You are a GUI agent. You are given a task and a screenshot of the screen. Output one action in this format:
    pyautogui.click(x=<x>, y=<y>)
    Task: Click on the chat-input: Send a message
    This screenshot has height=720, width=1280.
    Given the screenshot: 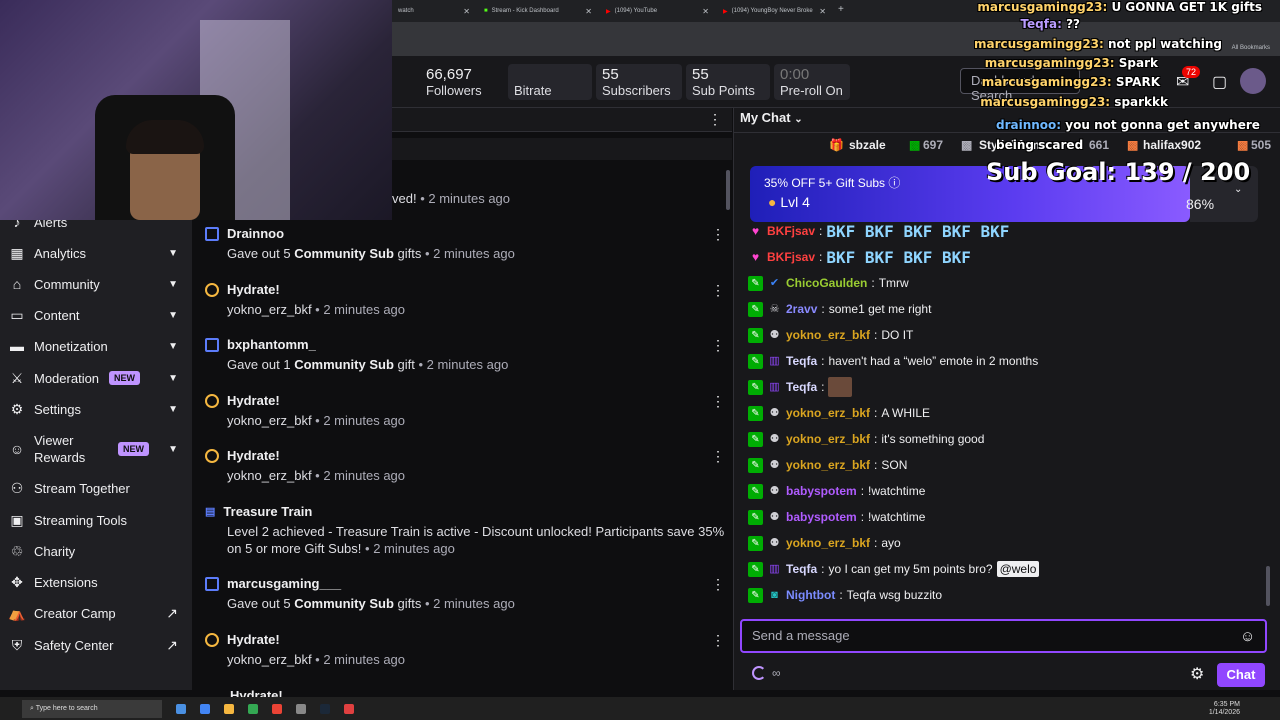 What is the action you would take?
    pyautogui.click(x=1003, y=636)
    